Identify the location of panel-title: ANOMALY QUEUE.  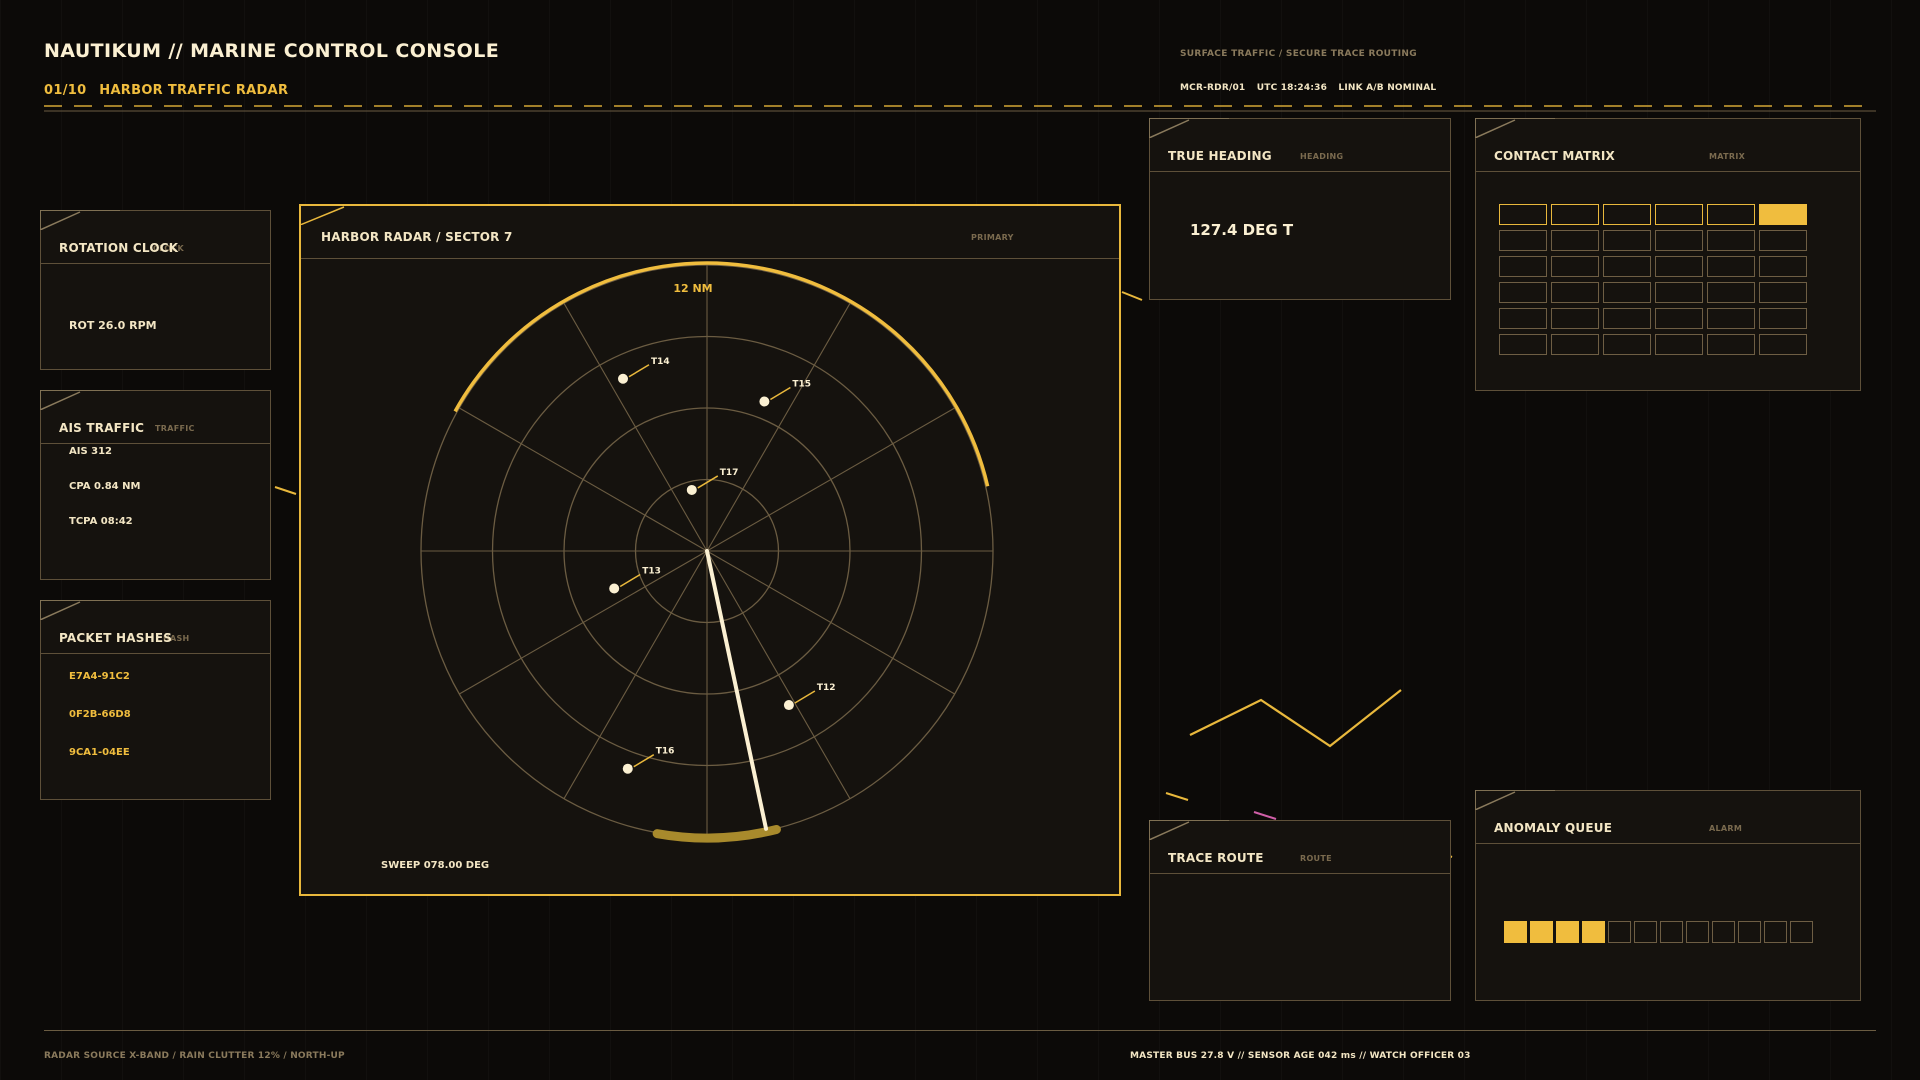
(1553, 828).